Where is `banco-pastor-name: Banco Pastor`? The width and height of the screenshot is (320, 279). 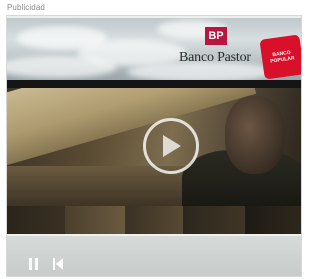 banco-pastor-name: Banco Pastor is located at coordinates (215, 57).